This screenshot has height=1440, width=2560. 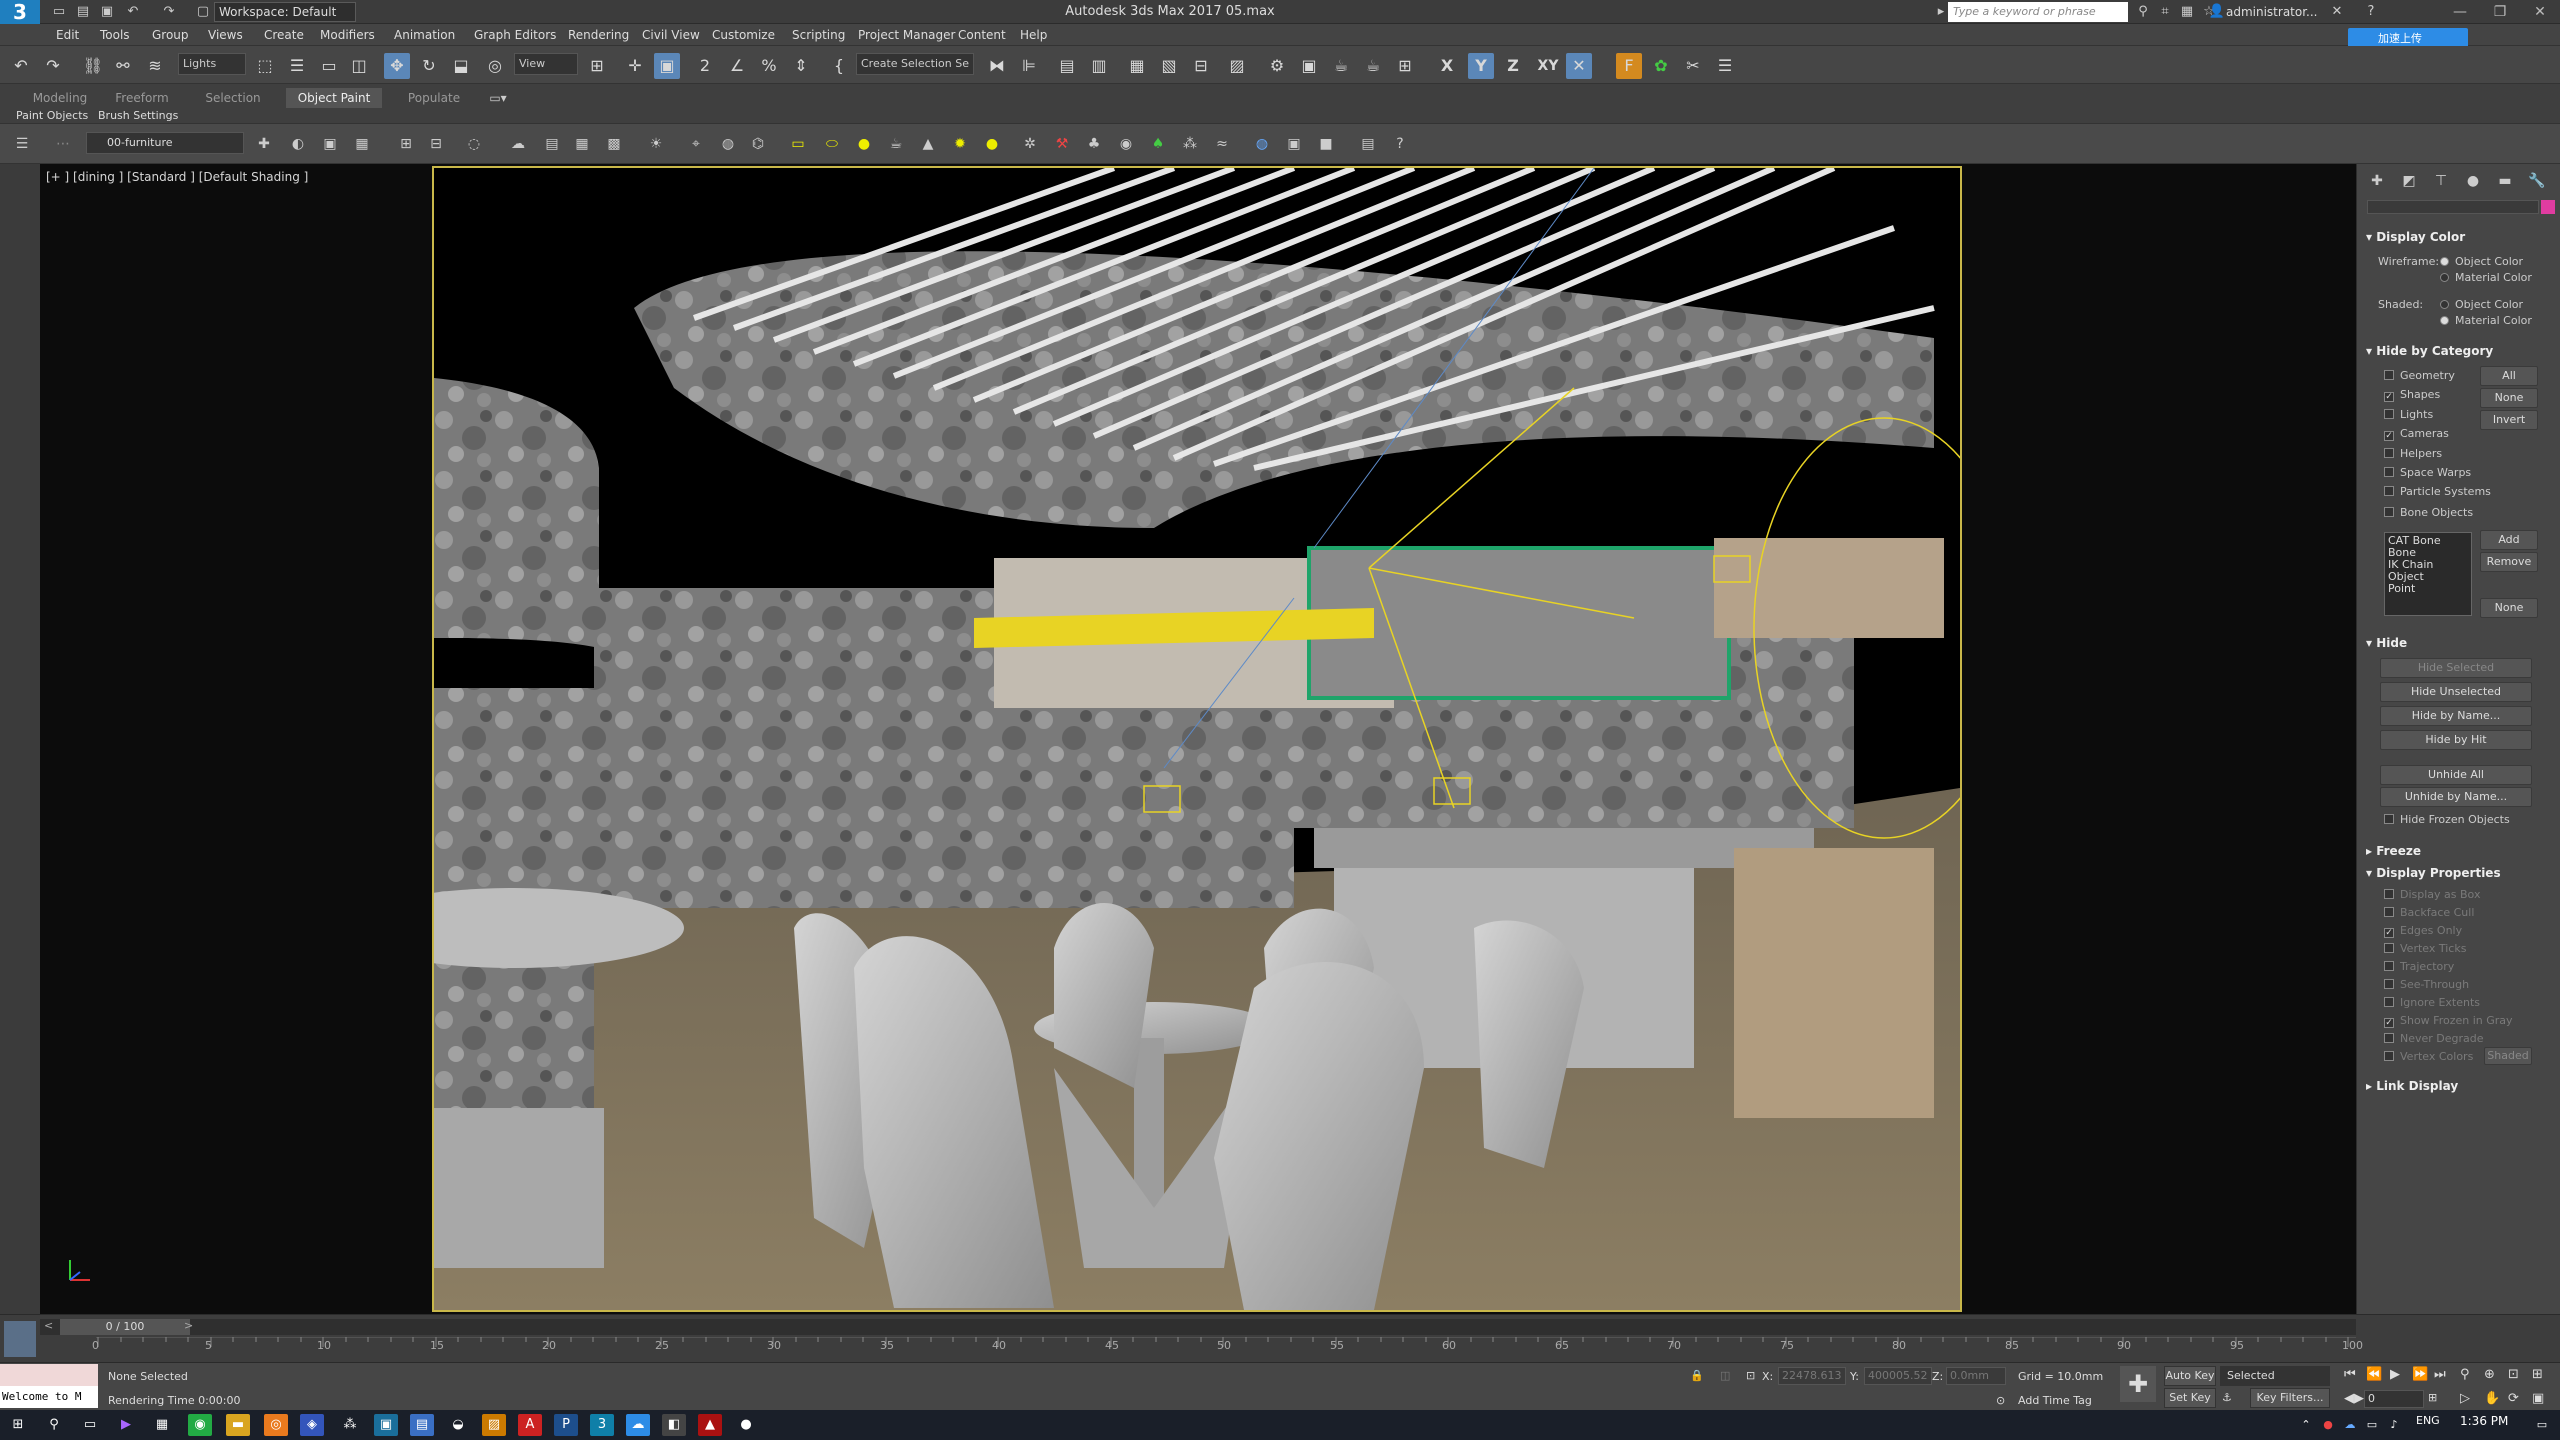 What do you see at coordinates (2481, 262) in the screenshot?
I see `wireframe-object-color-radio: Object Color` at bounding box center [2481, 262].